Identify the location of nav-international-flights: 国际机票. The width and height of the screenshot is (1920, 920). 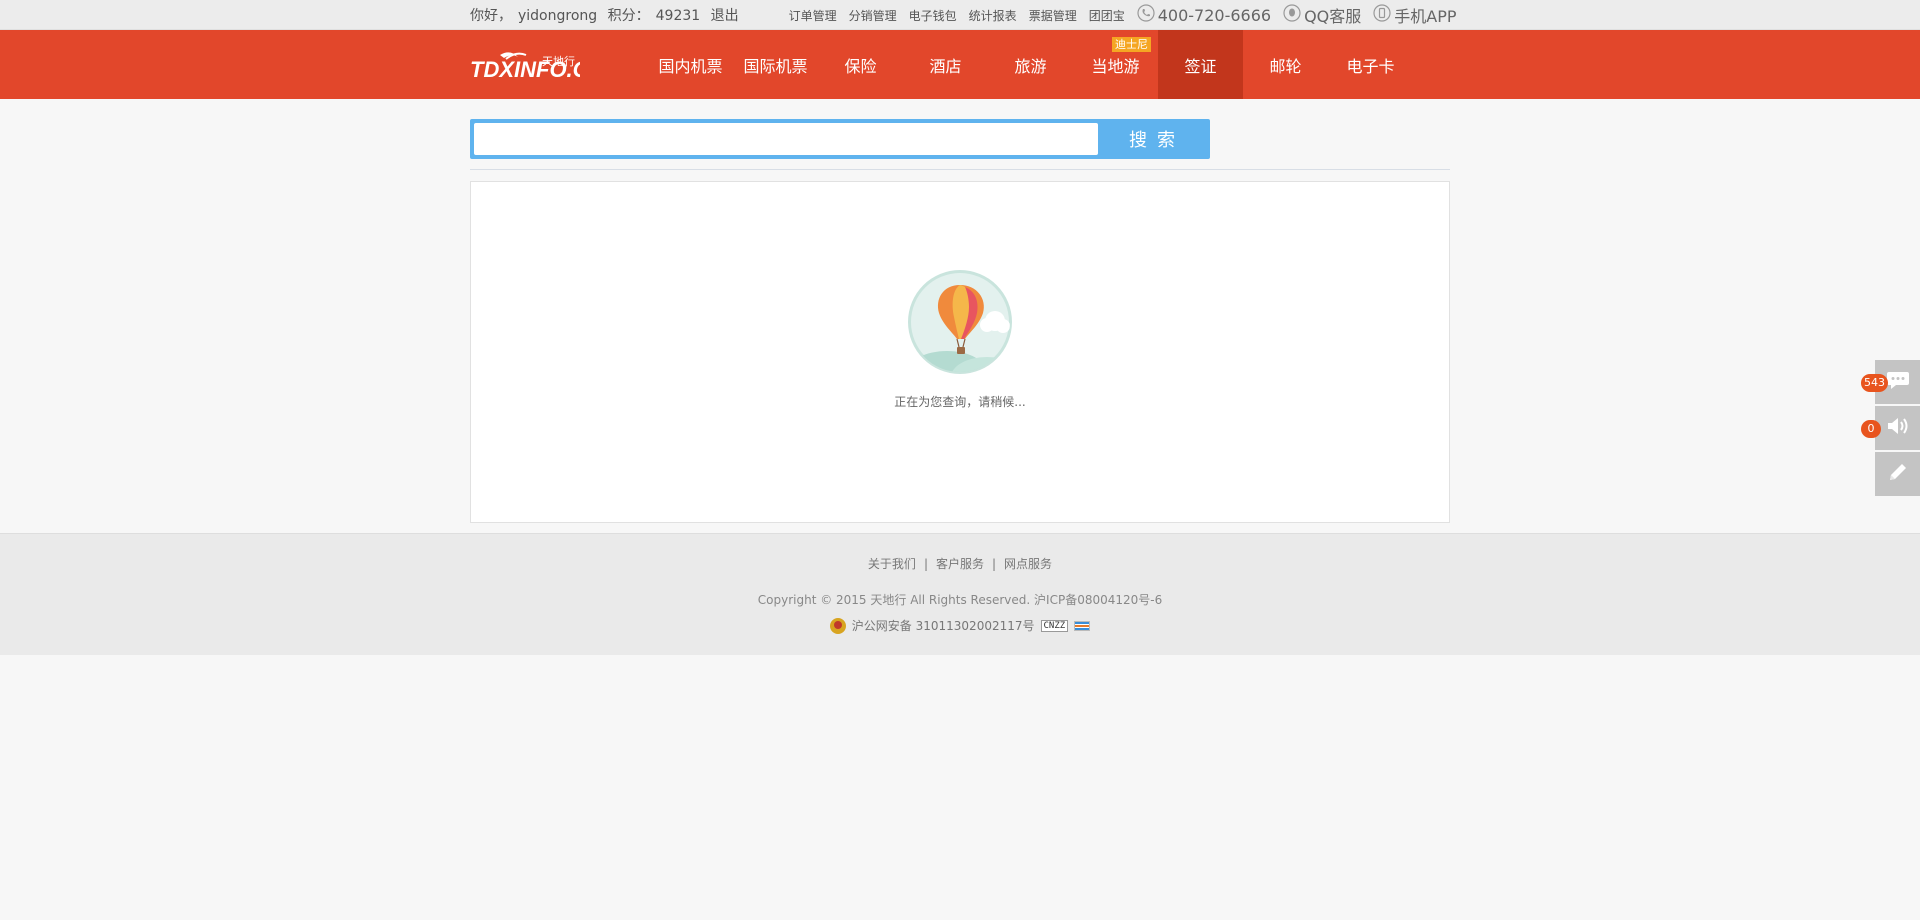
(775, 64).